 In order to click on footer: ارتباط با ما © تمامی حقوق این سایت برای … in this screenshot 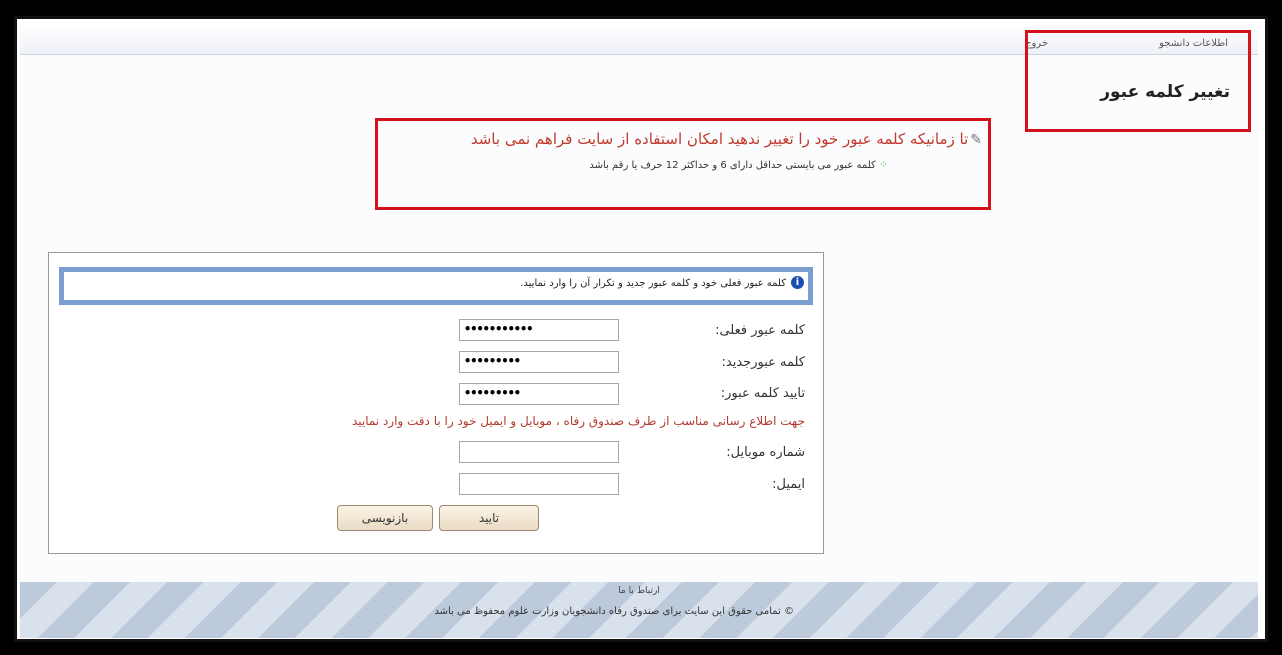, I will do `click(639, 610)`.